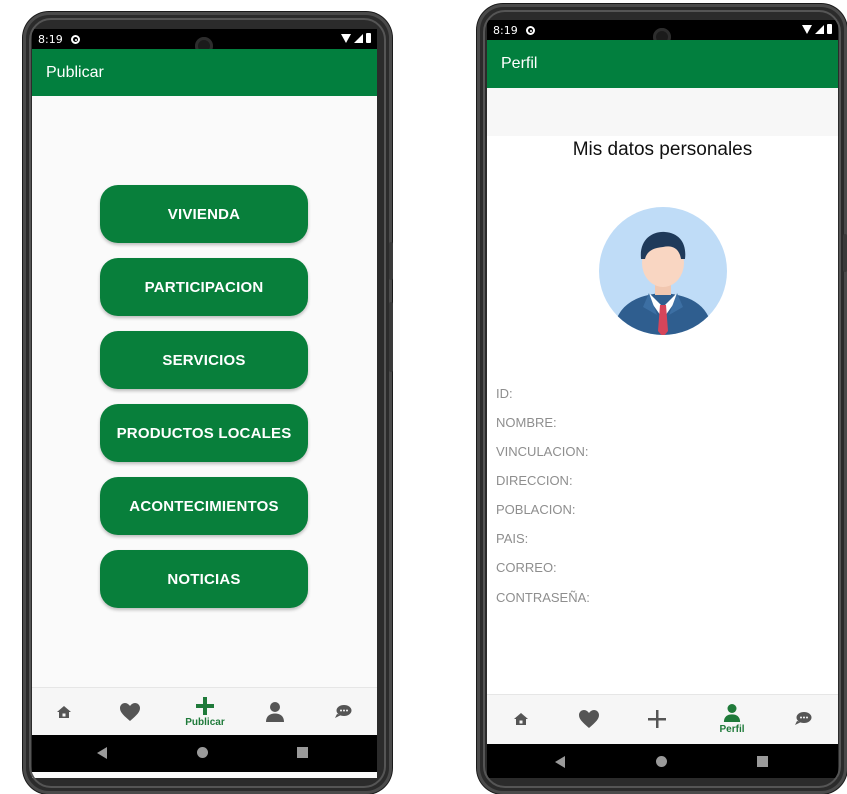 The height and width of the screenshot is (794, 847). I want to click on nav-profile: Perfil, so click(732, 719).